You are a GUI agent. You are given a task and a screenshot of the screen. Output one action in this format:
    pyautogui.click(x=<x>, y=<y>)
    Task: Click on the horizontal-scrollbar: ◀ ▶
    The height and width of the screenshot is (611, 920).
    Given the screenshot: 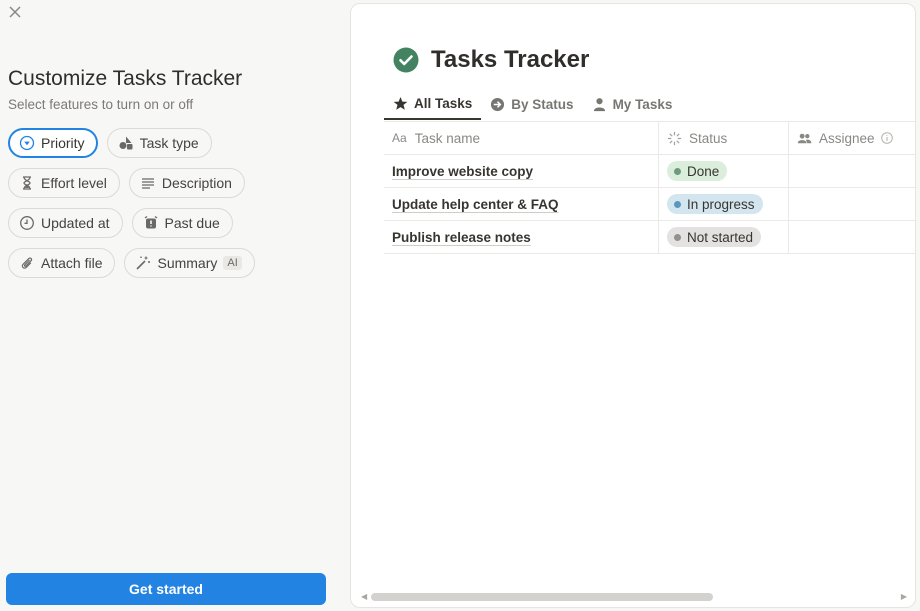 What is the action you would take?
    pyautogui.click(x=634, y=597)
    